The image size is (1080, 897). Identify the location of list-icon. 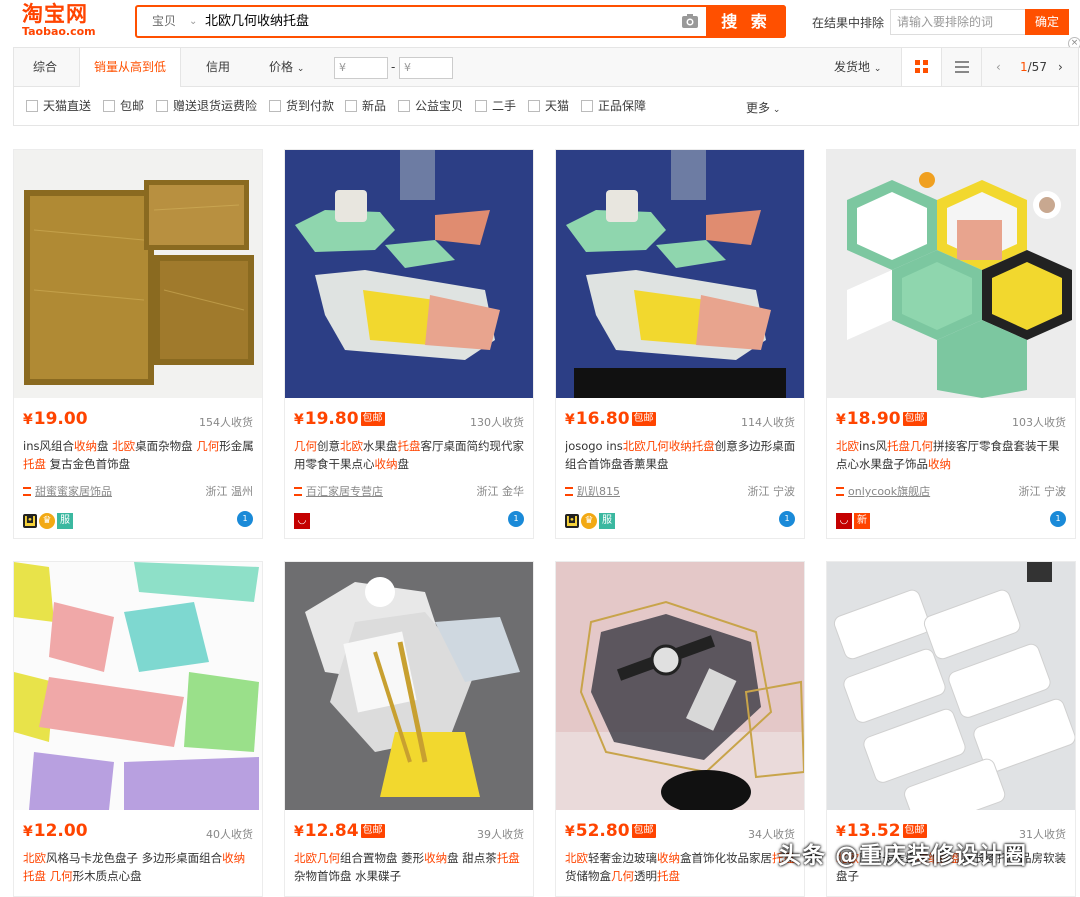
(962, 67).